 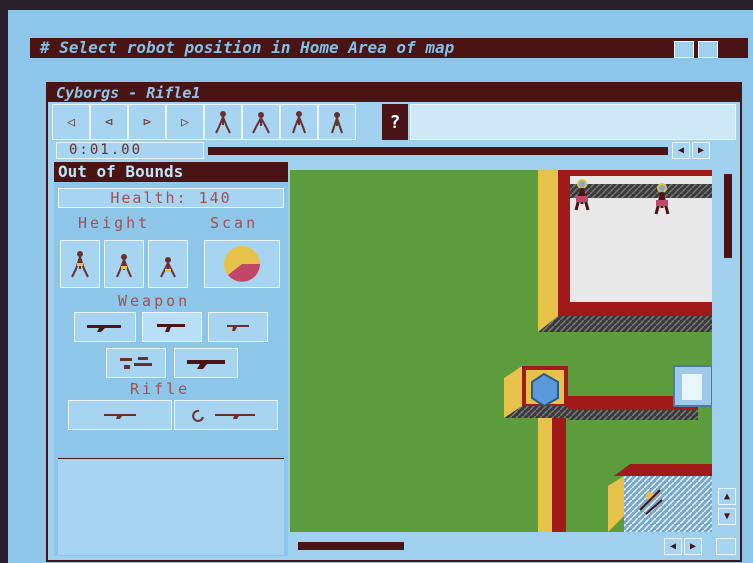 I want to click on help-button: ?, so click(x=395, y=122).